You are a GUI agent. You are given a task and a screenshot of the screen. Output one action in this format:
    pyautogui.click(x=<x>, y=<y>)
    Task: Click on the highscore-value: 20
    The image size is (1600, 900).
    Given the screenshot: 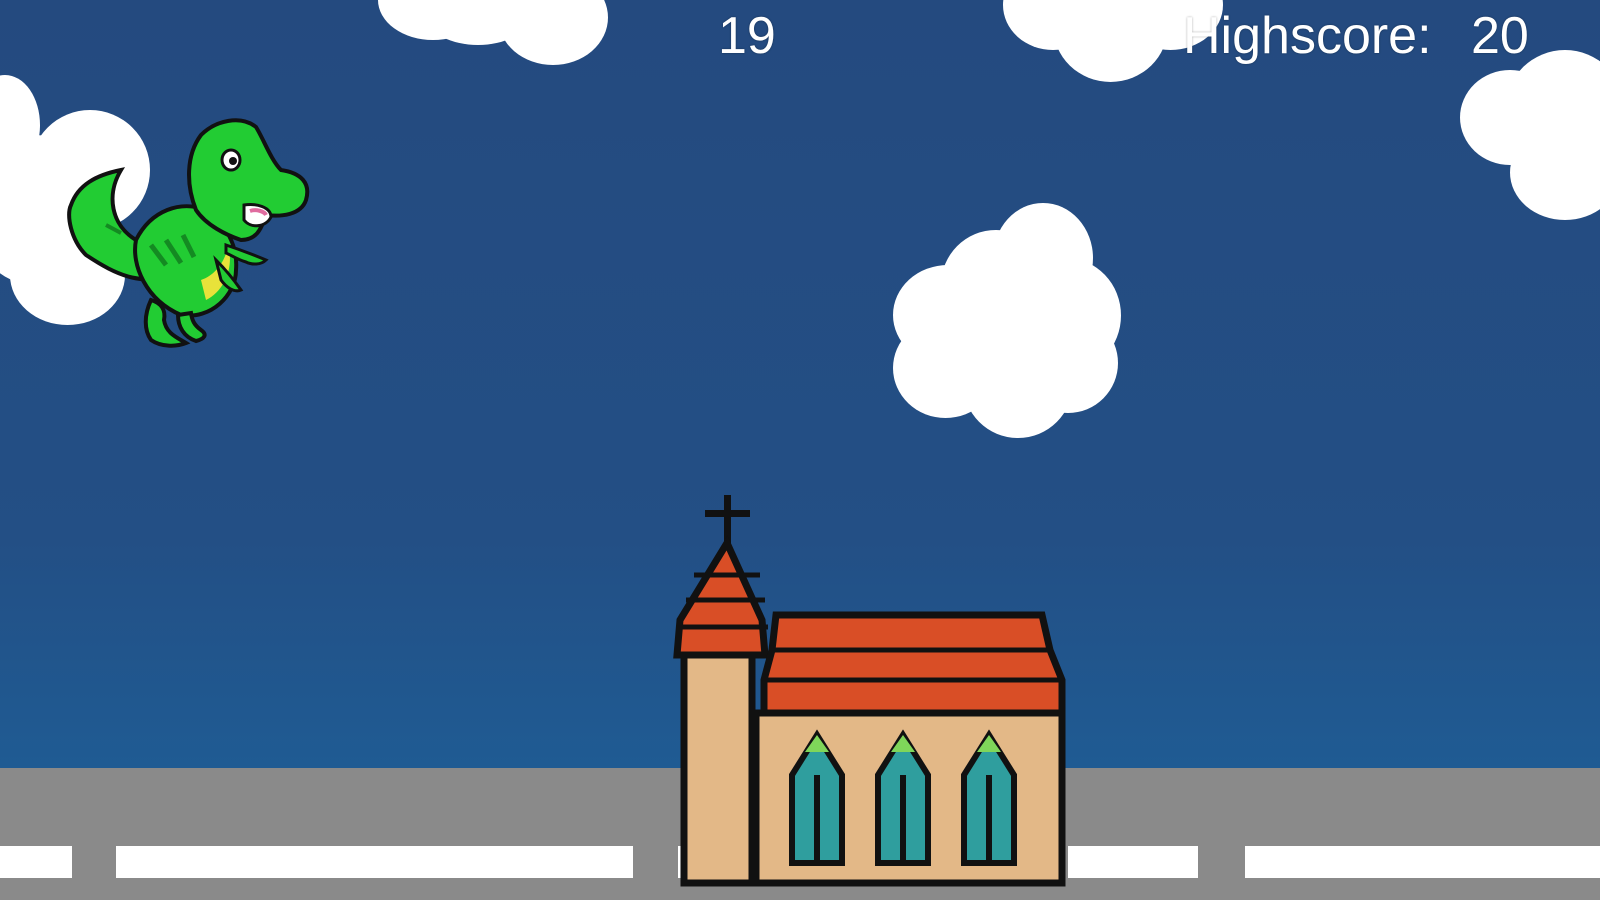 What is the action you would take?
    pyautogui.click(x=1500, y=36)
    